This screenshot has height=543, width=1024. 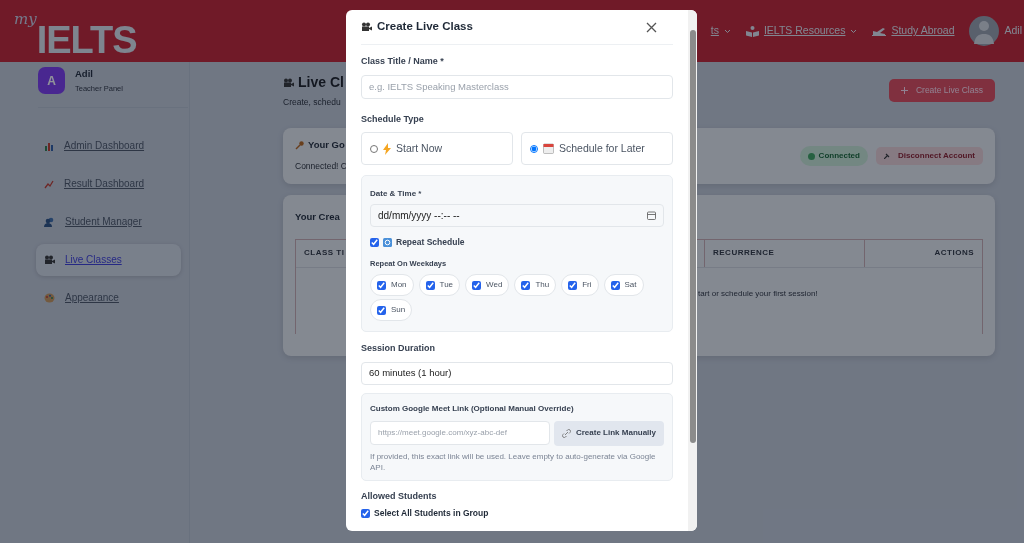 What do you see at coordinates (365, 514) in the screenshot?
I see `select-all-checkbox` at bounding box center [365, 514].